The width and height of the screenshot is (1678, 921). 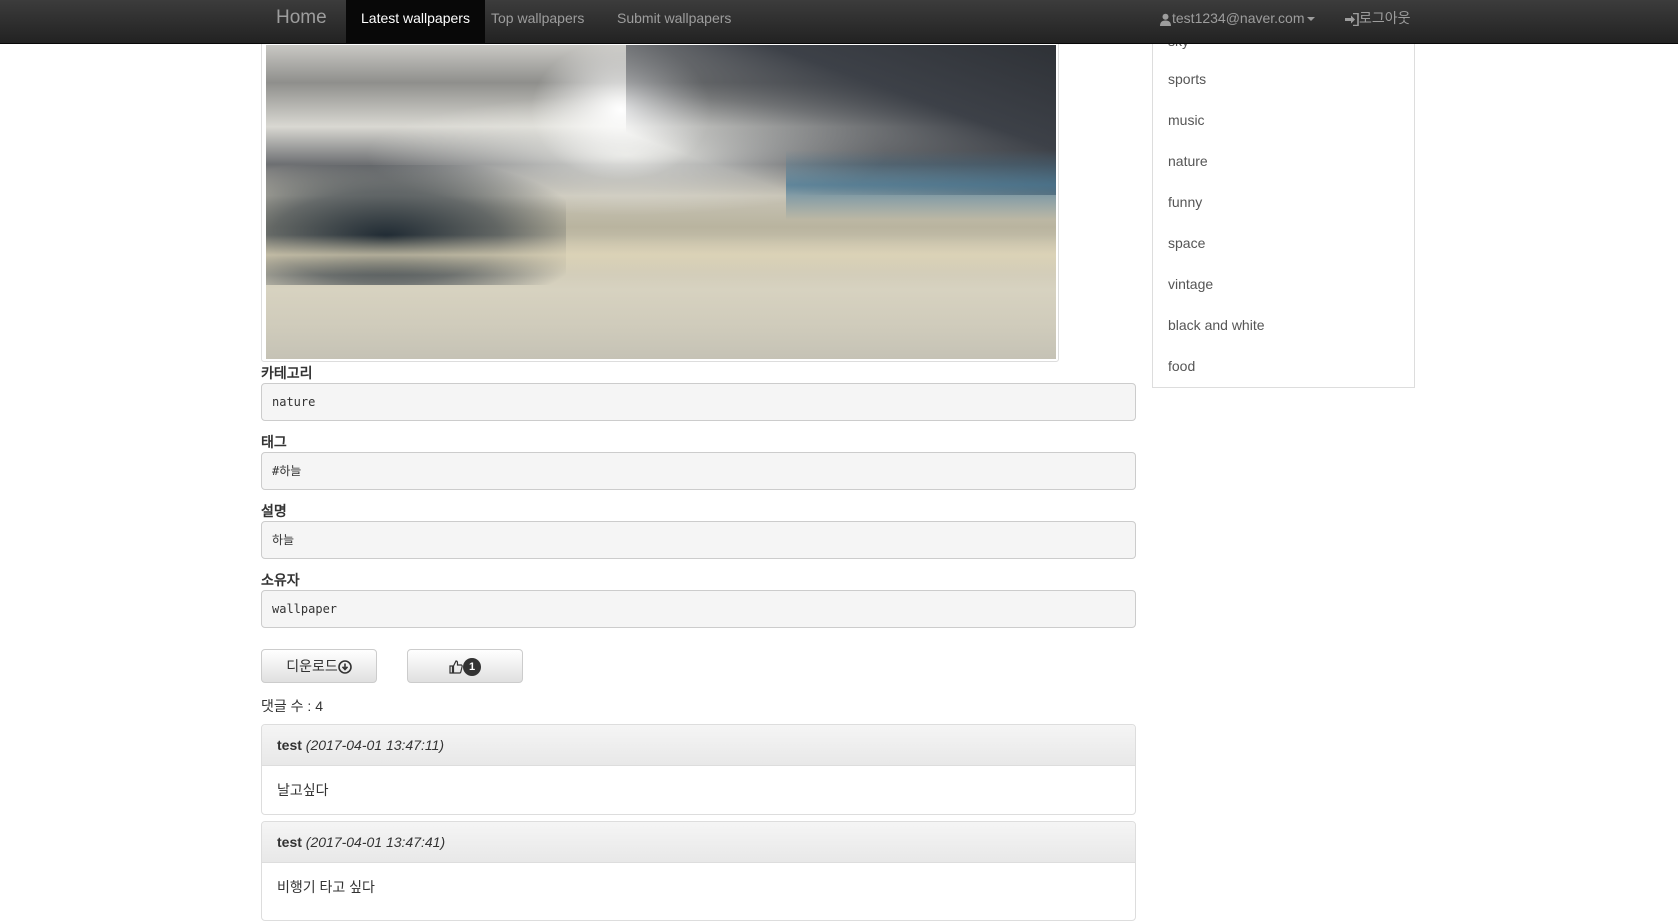 What do you see at coordinates (287, 373) in the screenshot?
I see `category-label: 카테고리` at bounding box center [287, 373].